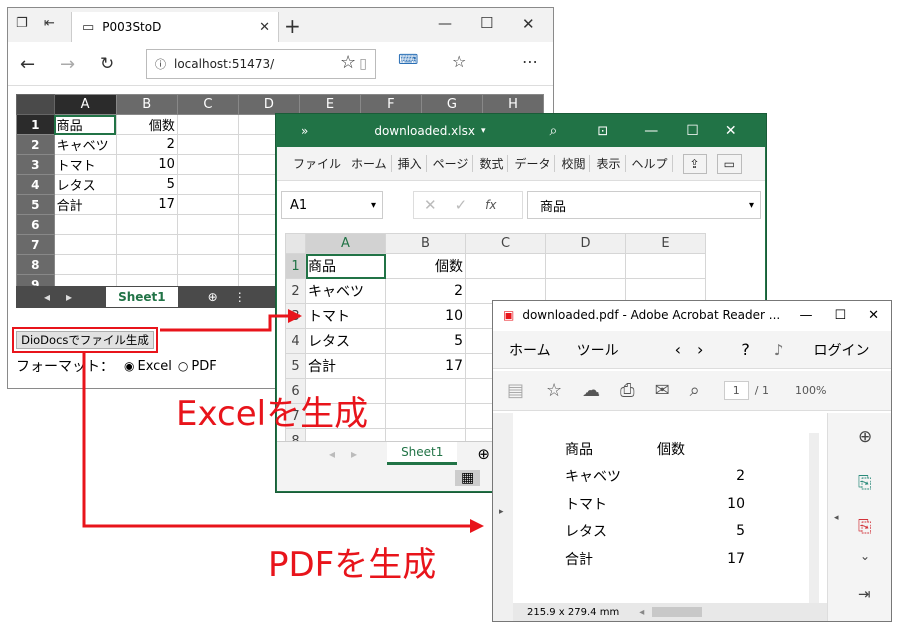  Describe the element at coordinates (352, 565) in the screenshot. I see `annotation-pdf: PDFを生成` at that location.